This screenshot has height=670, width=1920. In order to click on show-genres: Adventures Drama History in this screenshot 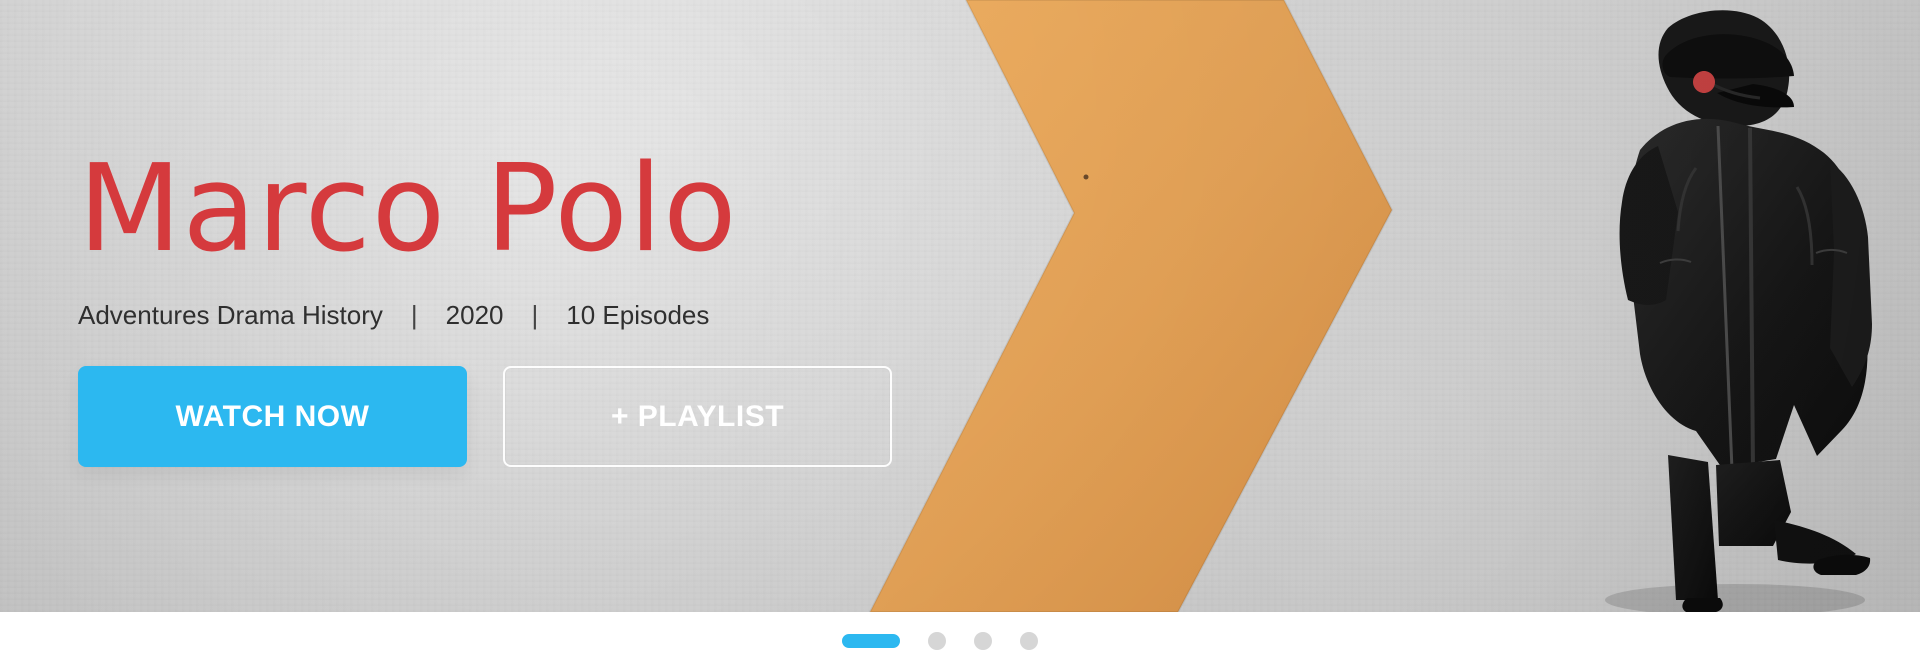, I will do `click(230, 315)`.